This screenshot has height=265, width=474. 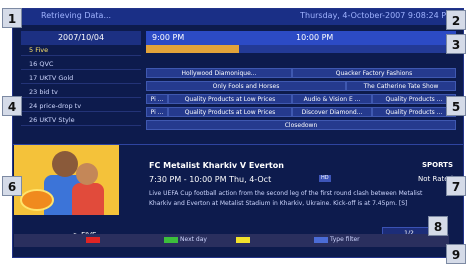 I want to click on green-key-label: Next day, so click(x=193, y=239).